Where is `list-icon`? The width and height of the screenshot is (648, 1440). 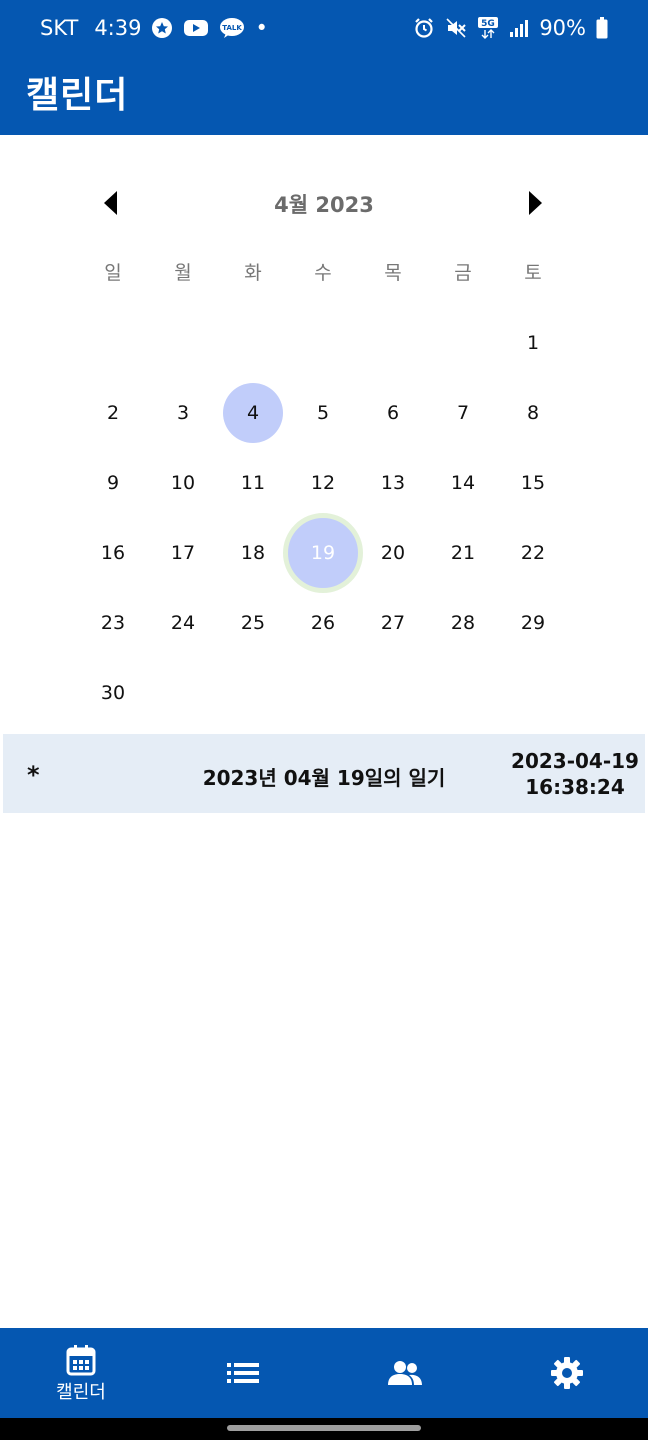 list-icon is located at coordinates (243, 1373).